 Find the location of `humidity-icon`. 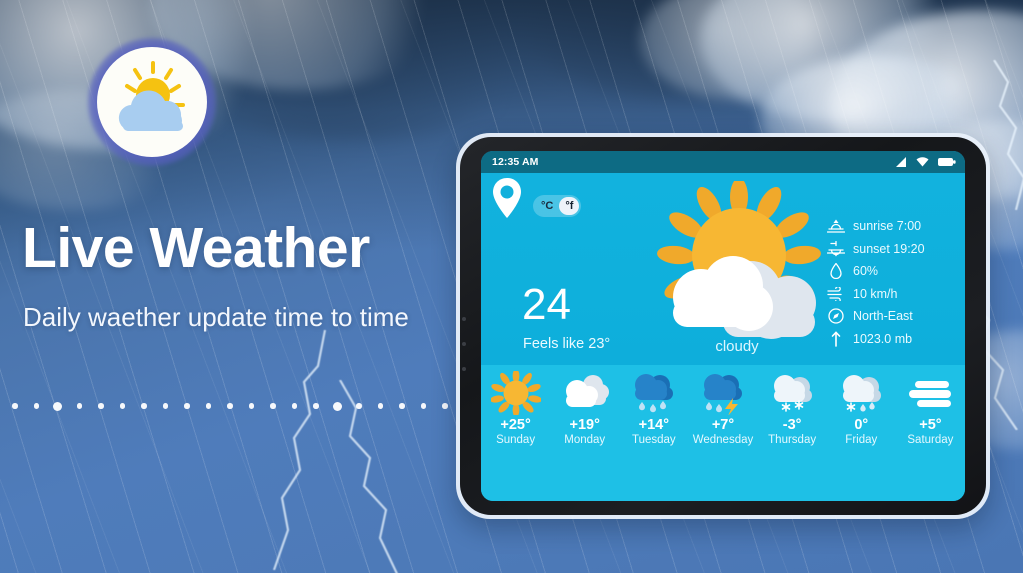

humidity-icon is located at coordinates (836, 271).